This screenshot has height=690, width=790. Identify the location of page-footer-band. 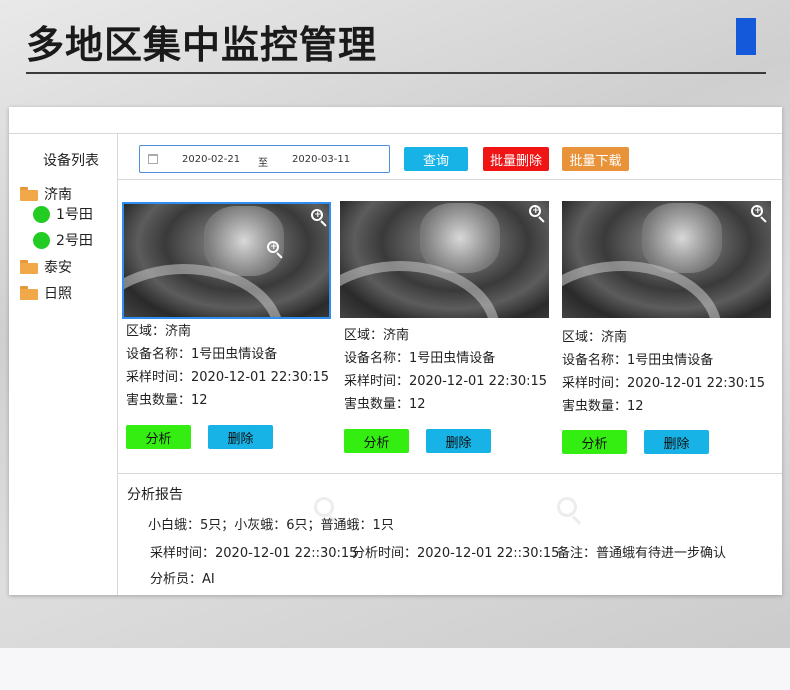
(395, 669).